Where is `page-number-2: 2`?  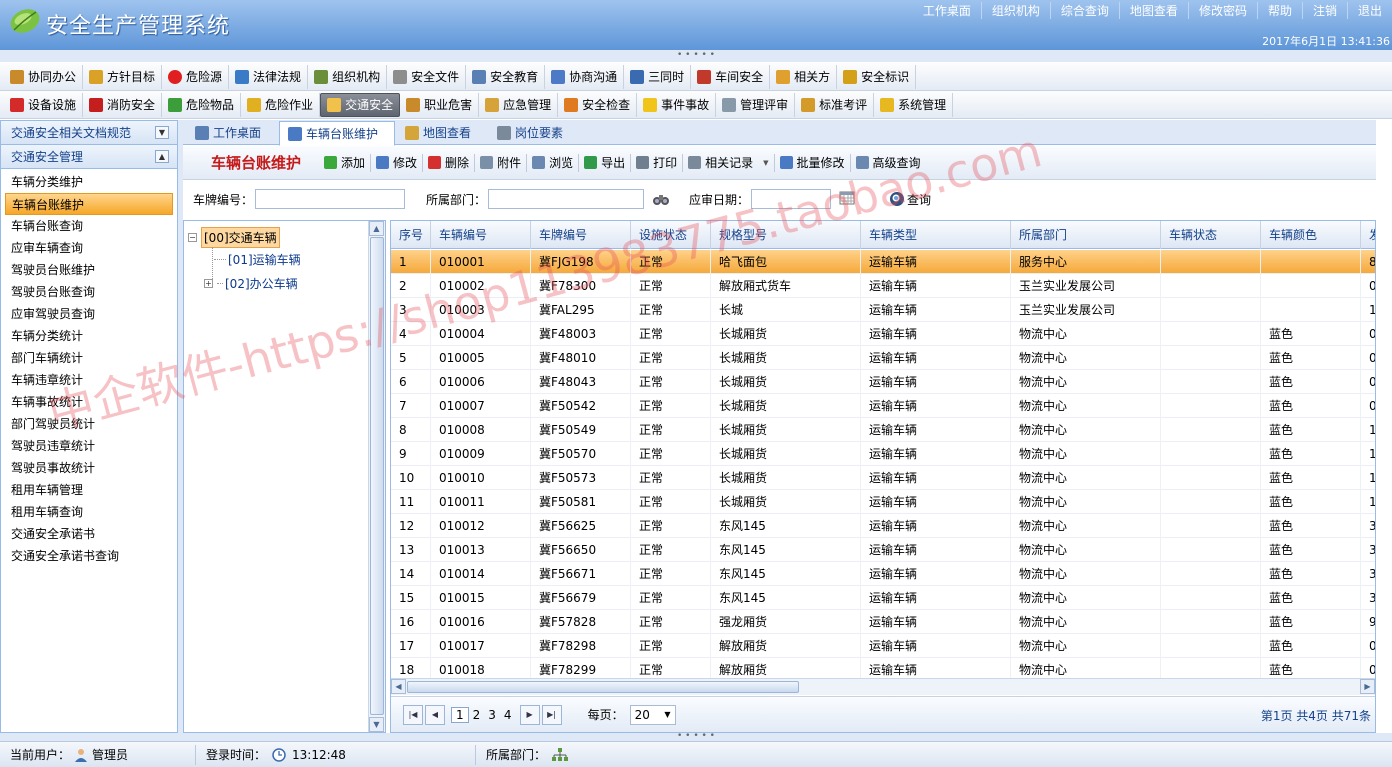
page-number-2: 2 is located at coordinates (477, 715).